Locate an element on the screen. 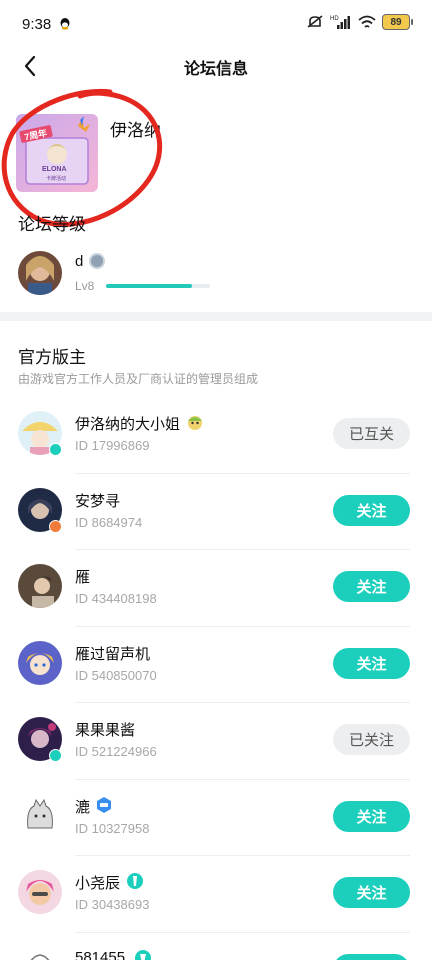 The width and height of the screenshot is (432, 960). moderator-name: 雁 is located at coordinates (83, 577).